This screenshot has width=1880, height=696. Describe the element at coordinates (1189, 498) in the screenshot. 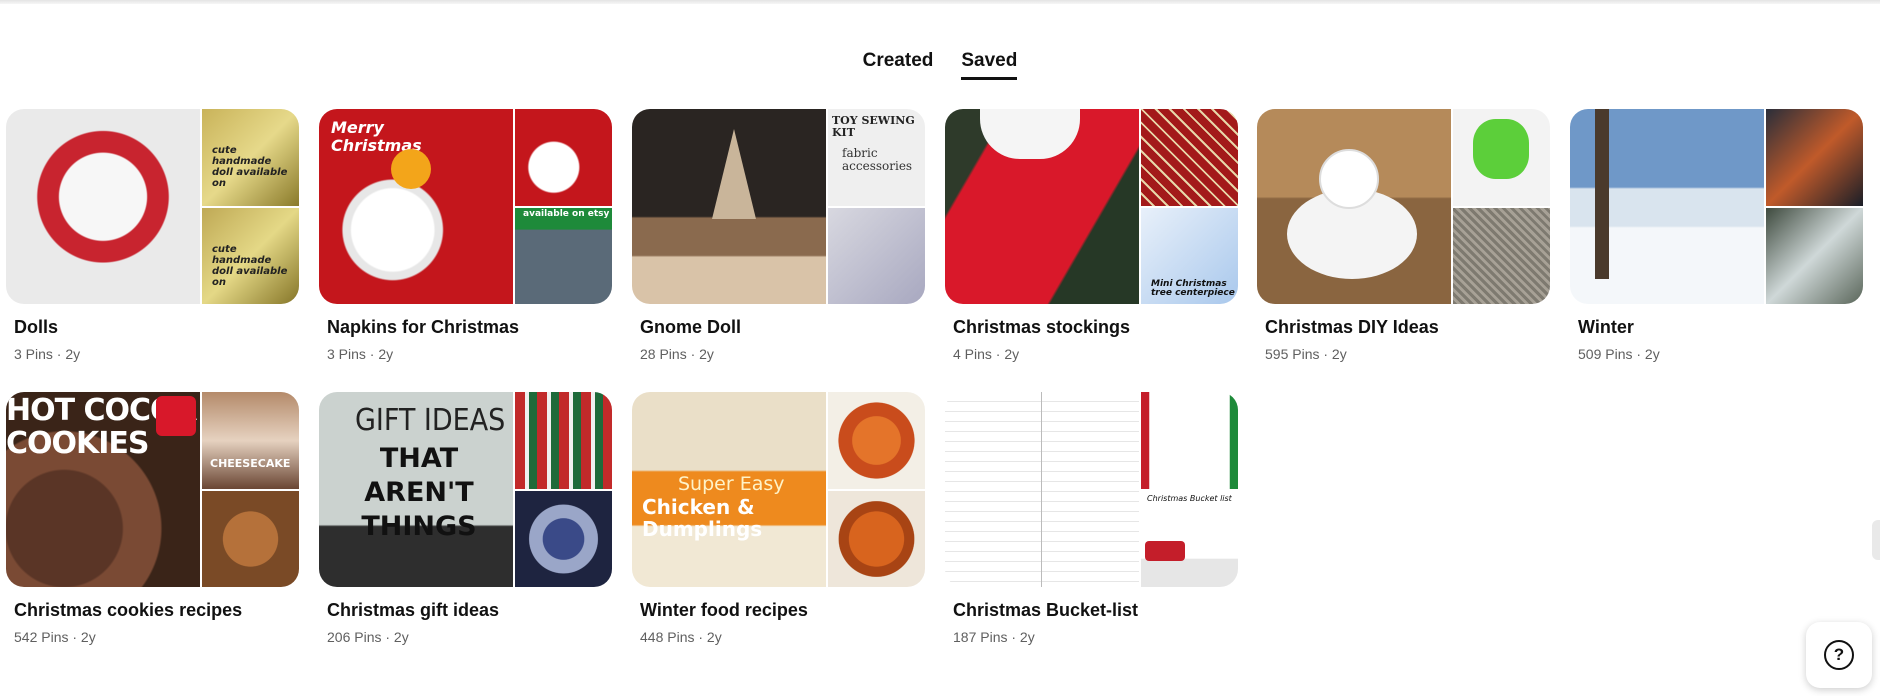

I see `cover-caption: Christmas Bucket list` at that location.